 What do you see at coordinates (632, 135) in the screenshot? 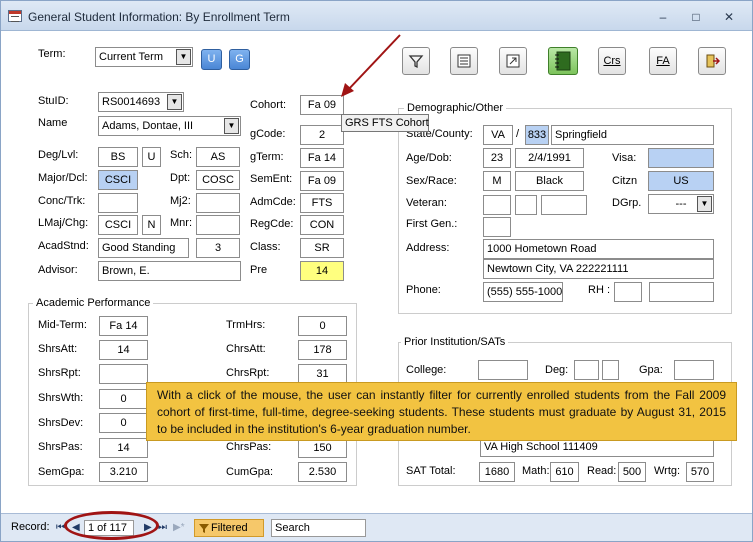
I see `county-name-field: Springfield` at bounding box center [632, 135].